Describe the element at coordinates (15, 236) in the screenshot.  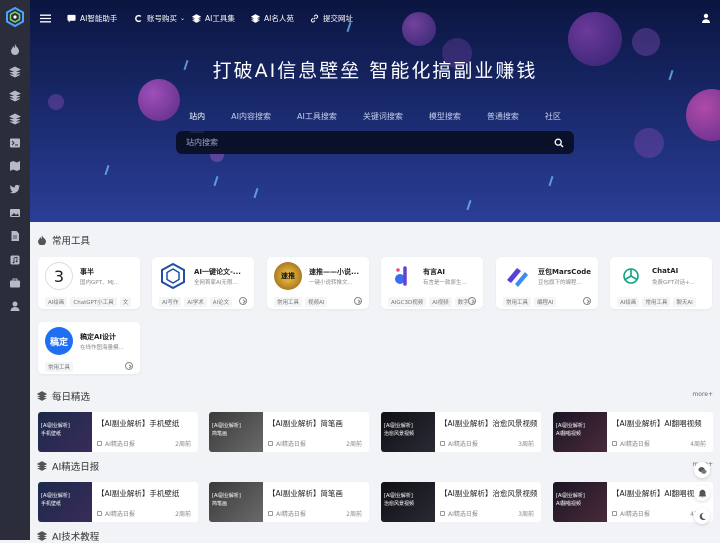
I see `document-icon` at that location.